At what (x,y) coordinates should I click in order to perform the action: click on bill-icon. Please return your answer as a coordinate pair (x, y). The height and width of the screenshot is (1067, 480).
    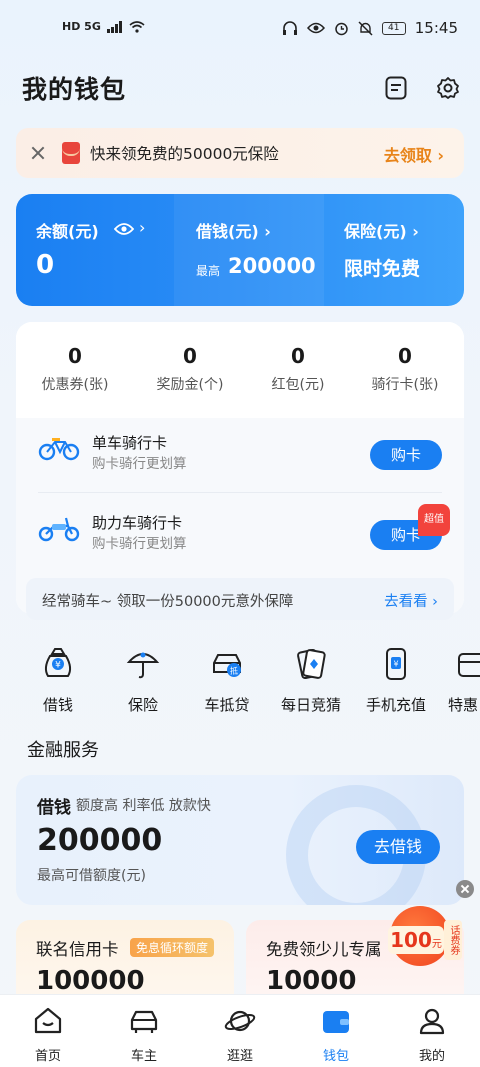
    Looking at the image, I should click on (396, 88).